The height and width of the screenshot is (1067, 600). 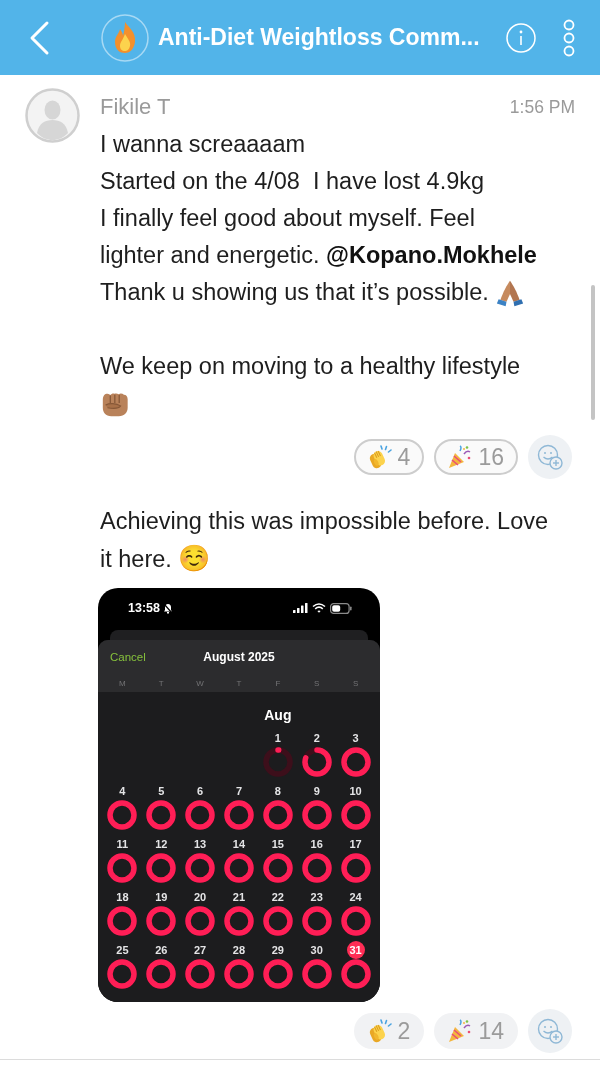 I want to click on calendar-day: 15, so click(x=277, y=844).